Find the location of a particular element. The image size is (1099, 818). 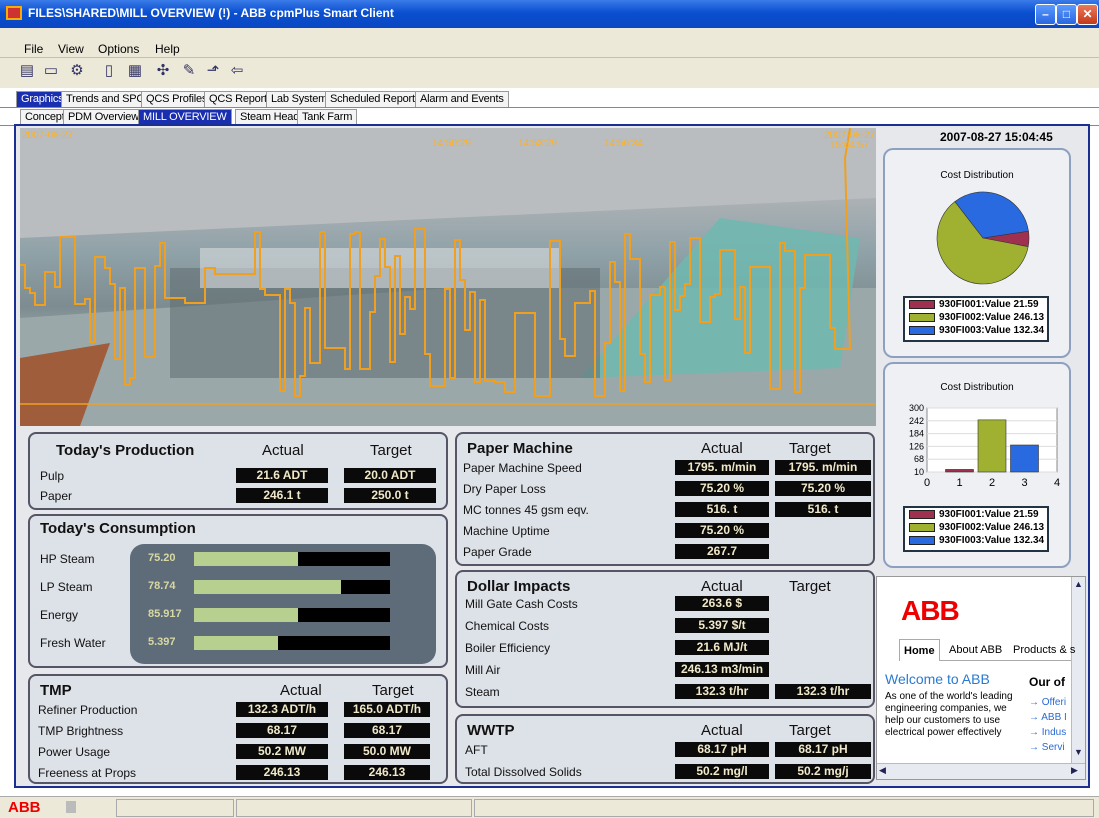

target-value: 1795. m/min is located at coordinates (823, 467).